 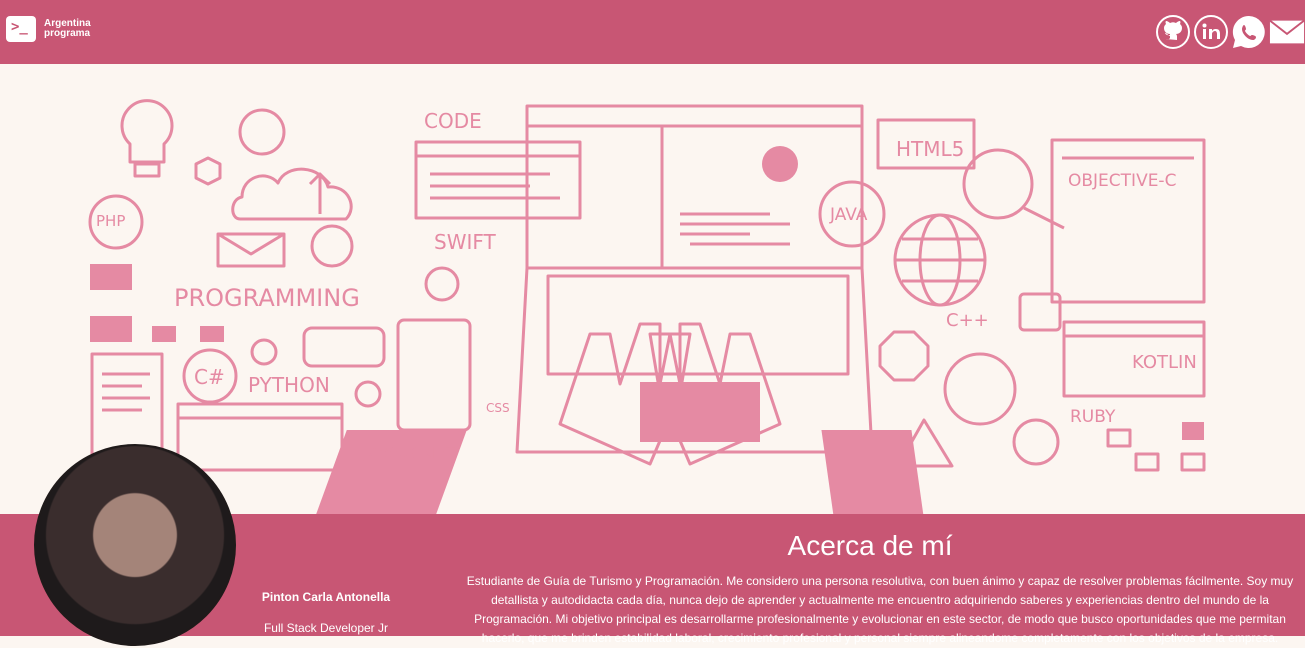 I want to click on github-icon, so click(x=1173, y=32).